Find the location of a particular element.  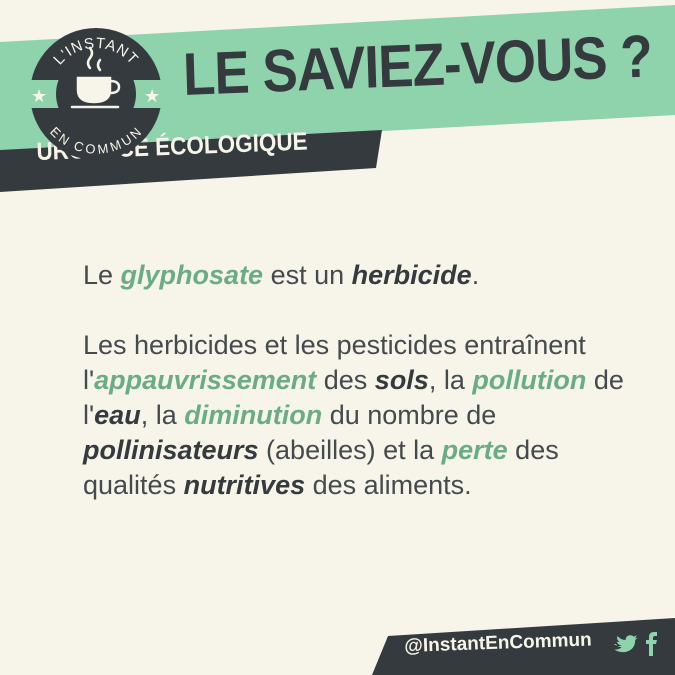

keyword: glyphosate is located at coordinates (192, 275).